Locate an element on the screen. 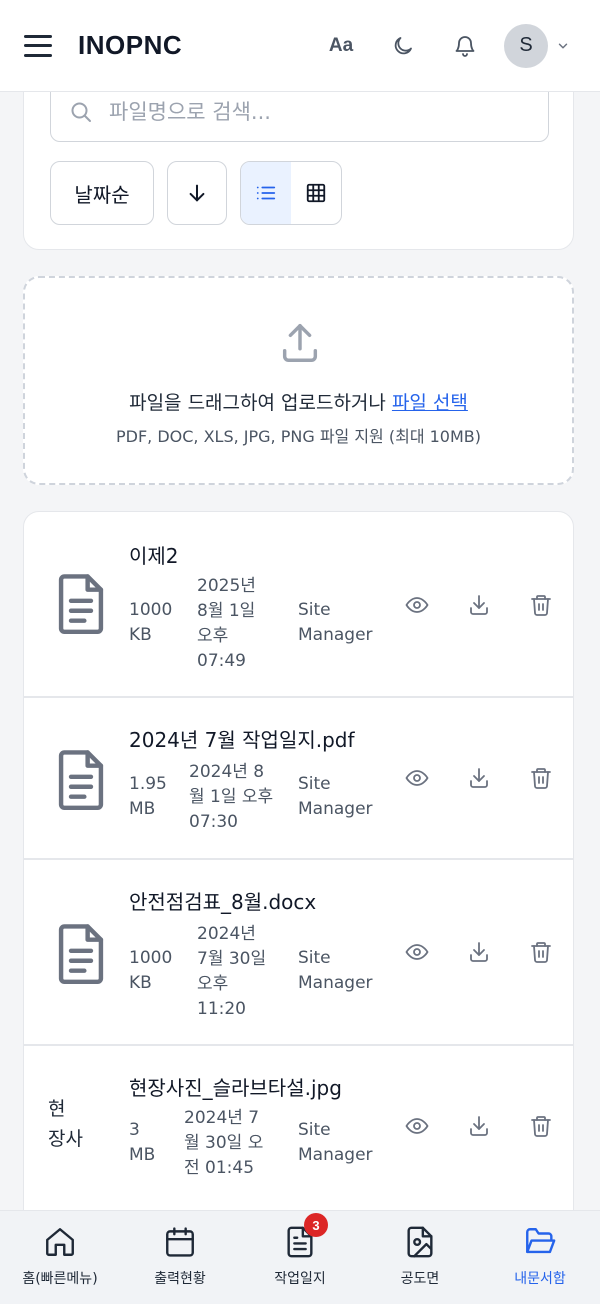  arrow-down-icon is located at coordinates (197, 193).